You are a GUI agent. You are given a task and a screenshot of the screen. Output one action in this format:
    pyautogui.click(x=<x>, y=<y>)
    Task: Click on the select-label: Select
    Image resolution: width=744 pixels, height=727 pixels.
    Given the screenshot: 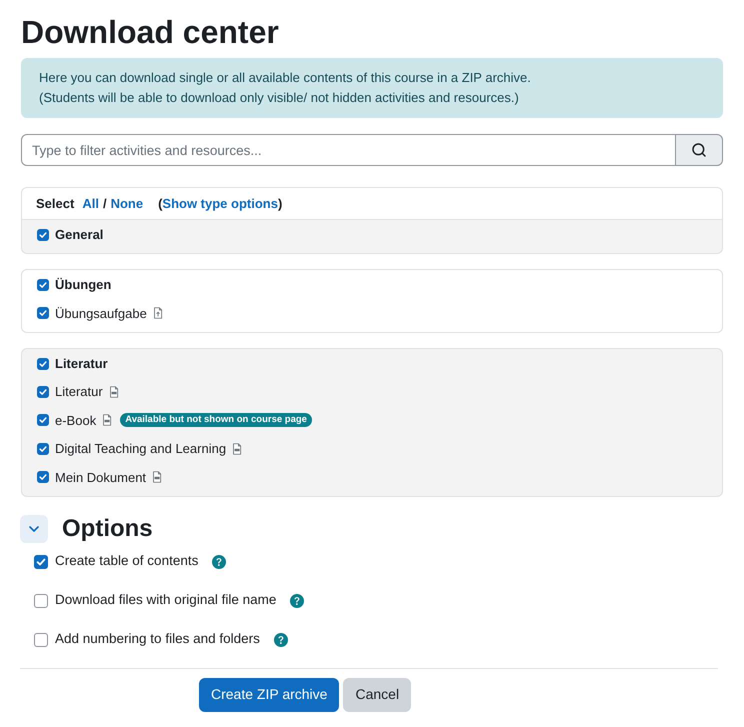 What is the action you would take?
    pyautogui.click(x=55, y=203)
    